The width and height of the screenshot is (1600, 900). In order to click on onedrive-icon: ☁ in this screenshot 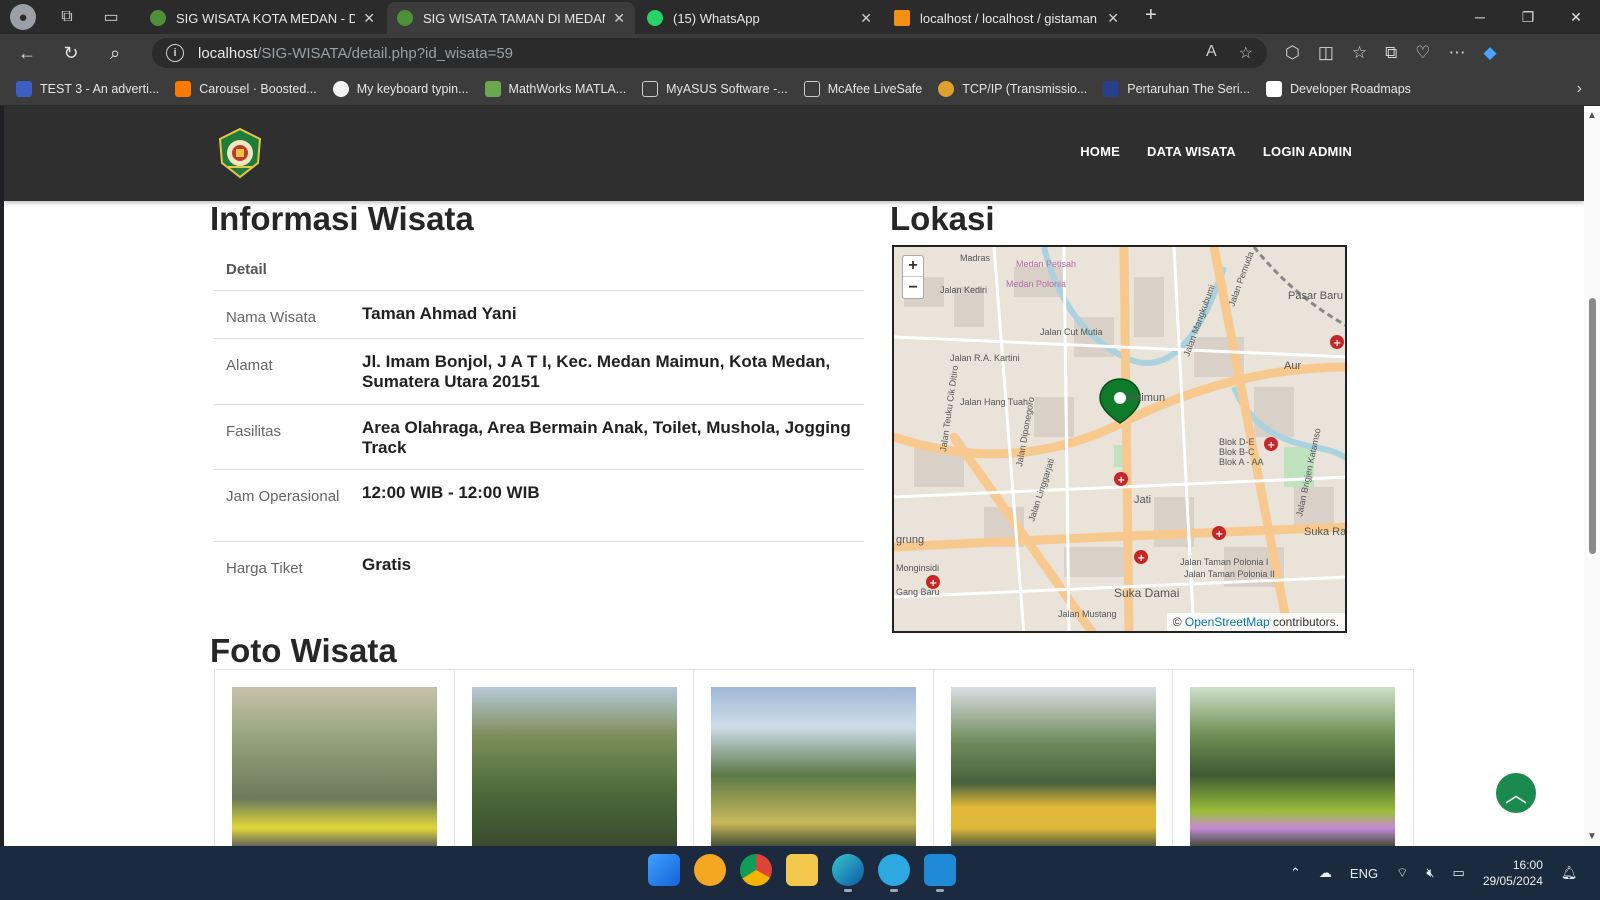, I will do `click(1325, 873)`.